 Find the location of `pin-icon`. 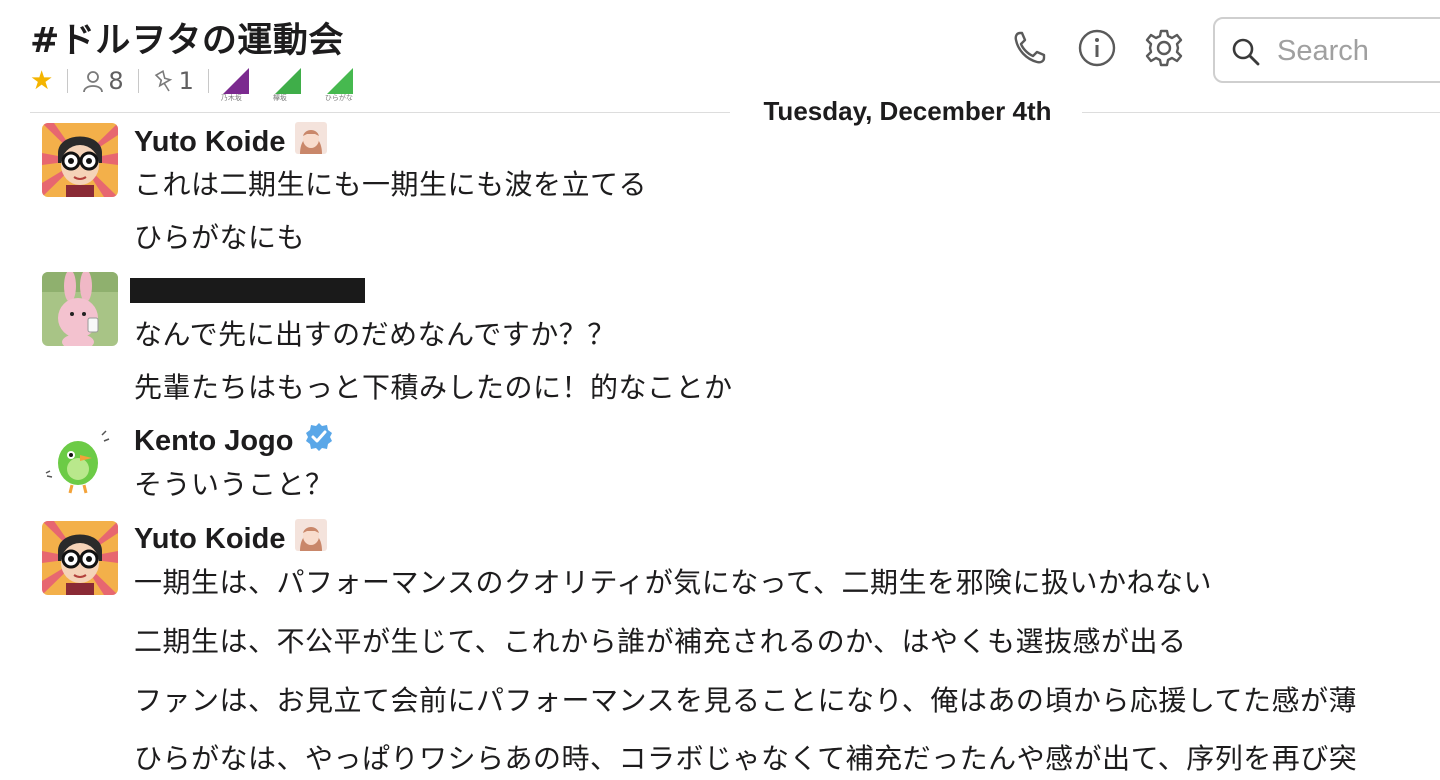

pin-icon is located at coordinates (163, 80).